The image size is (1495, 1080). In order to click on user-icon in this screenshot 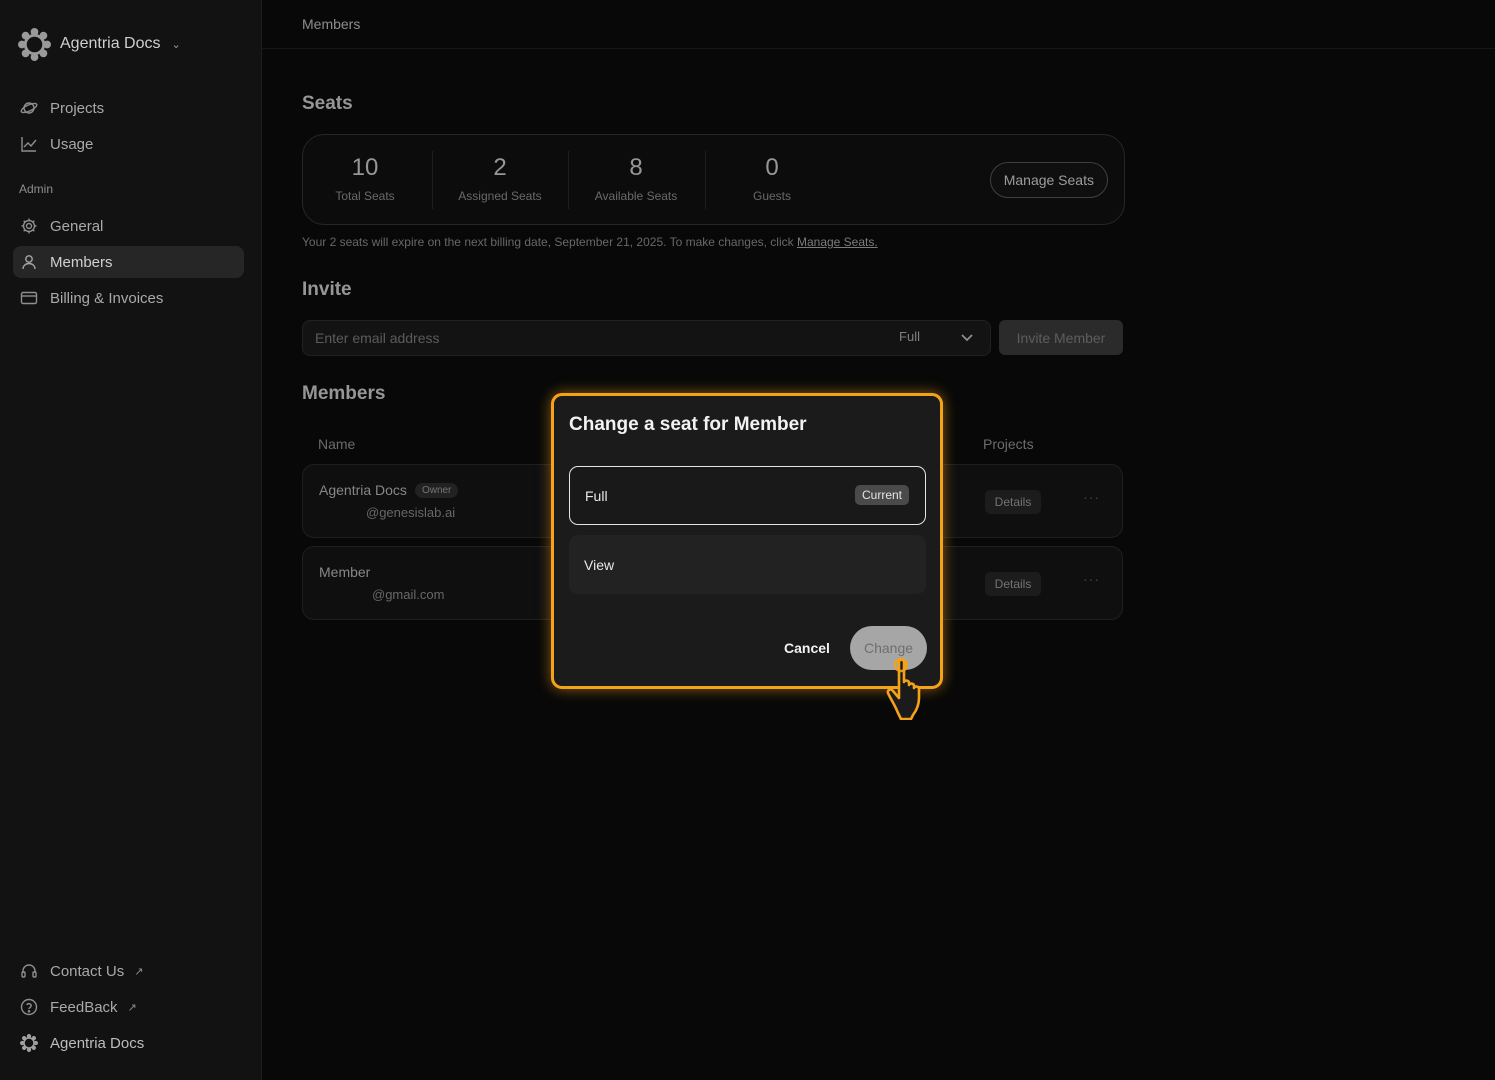, I will do `click(29, 262)`.